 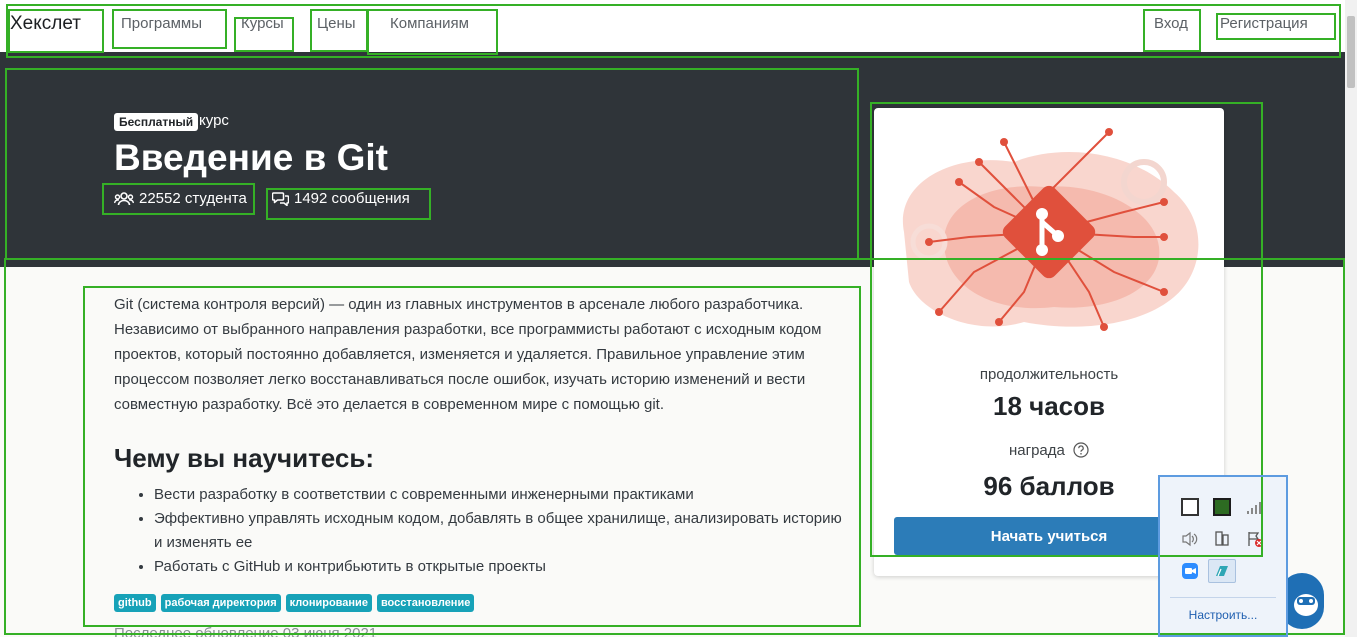 I want to click on free-badge: Бесплатный, so click(x=156, y=122).